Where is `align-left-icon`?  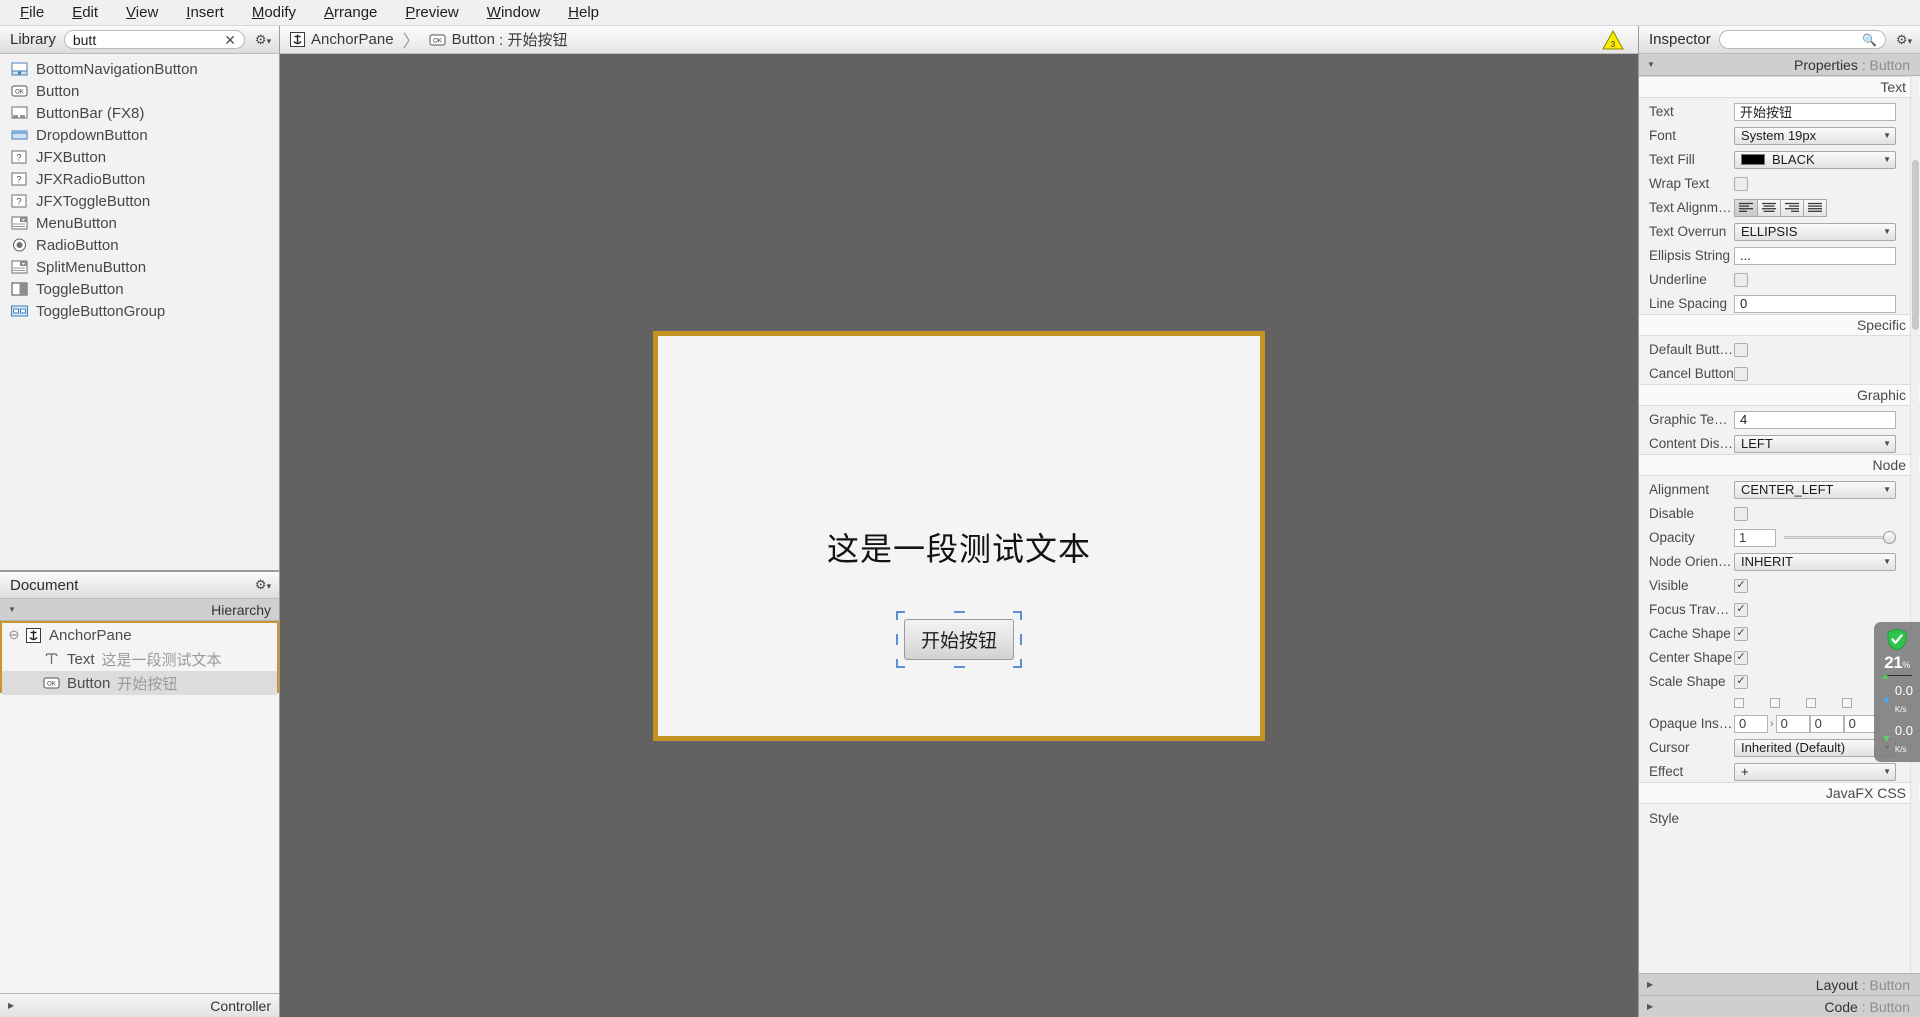
align-left-icon is located at coordinates (1746, 207).